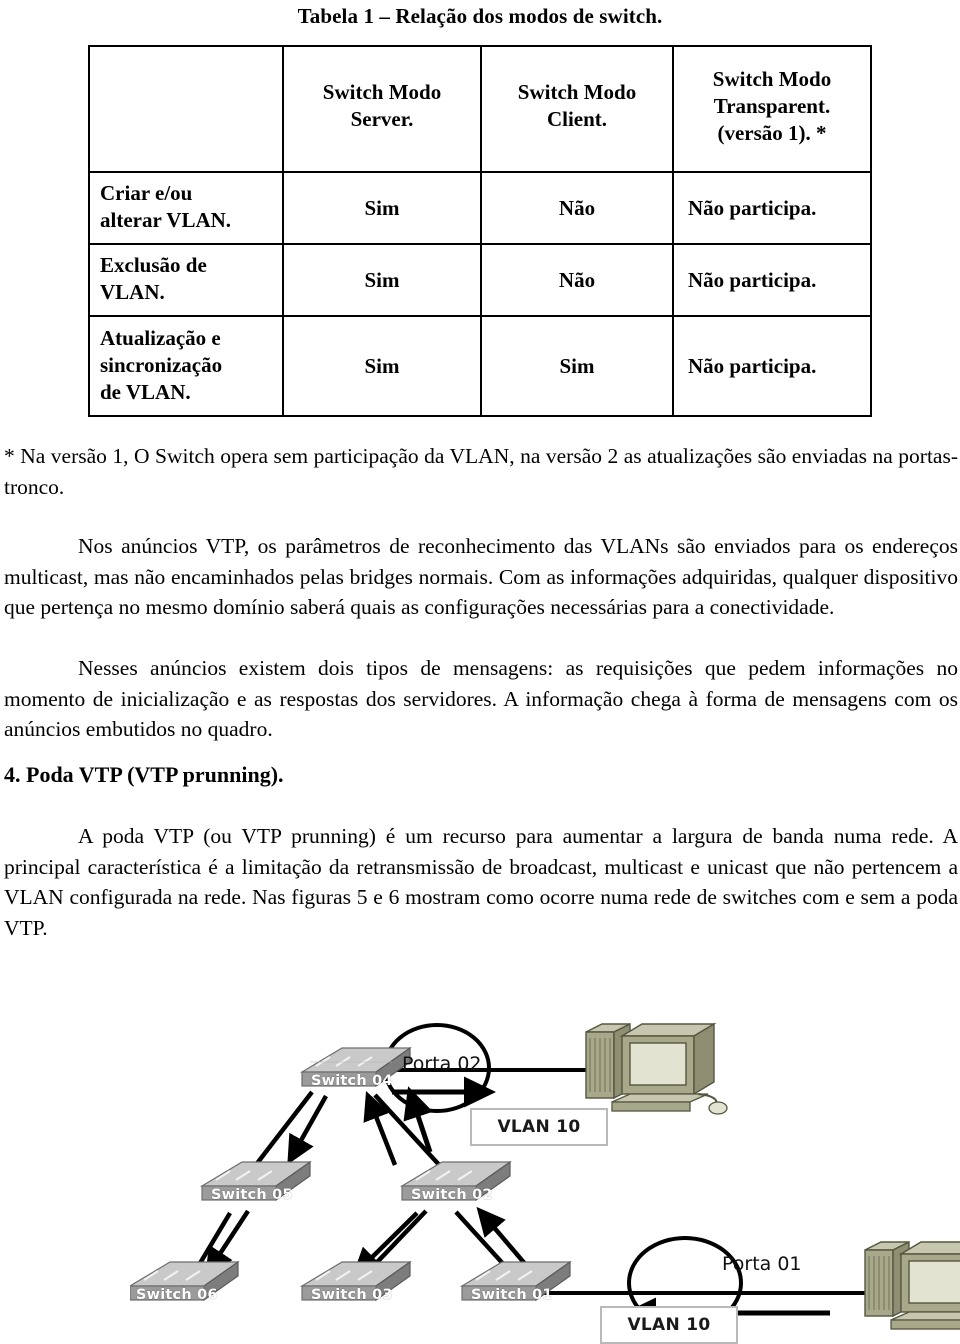 This screenshot has width=960, height=1344. Describe the element at coordinates (669, 1325) in the screenshot. I see `vlan-tag-bottom: VLAN 10` at that location.